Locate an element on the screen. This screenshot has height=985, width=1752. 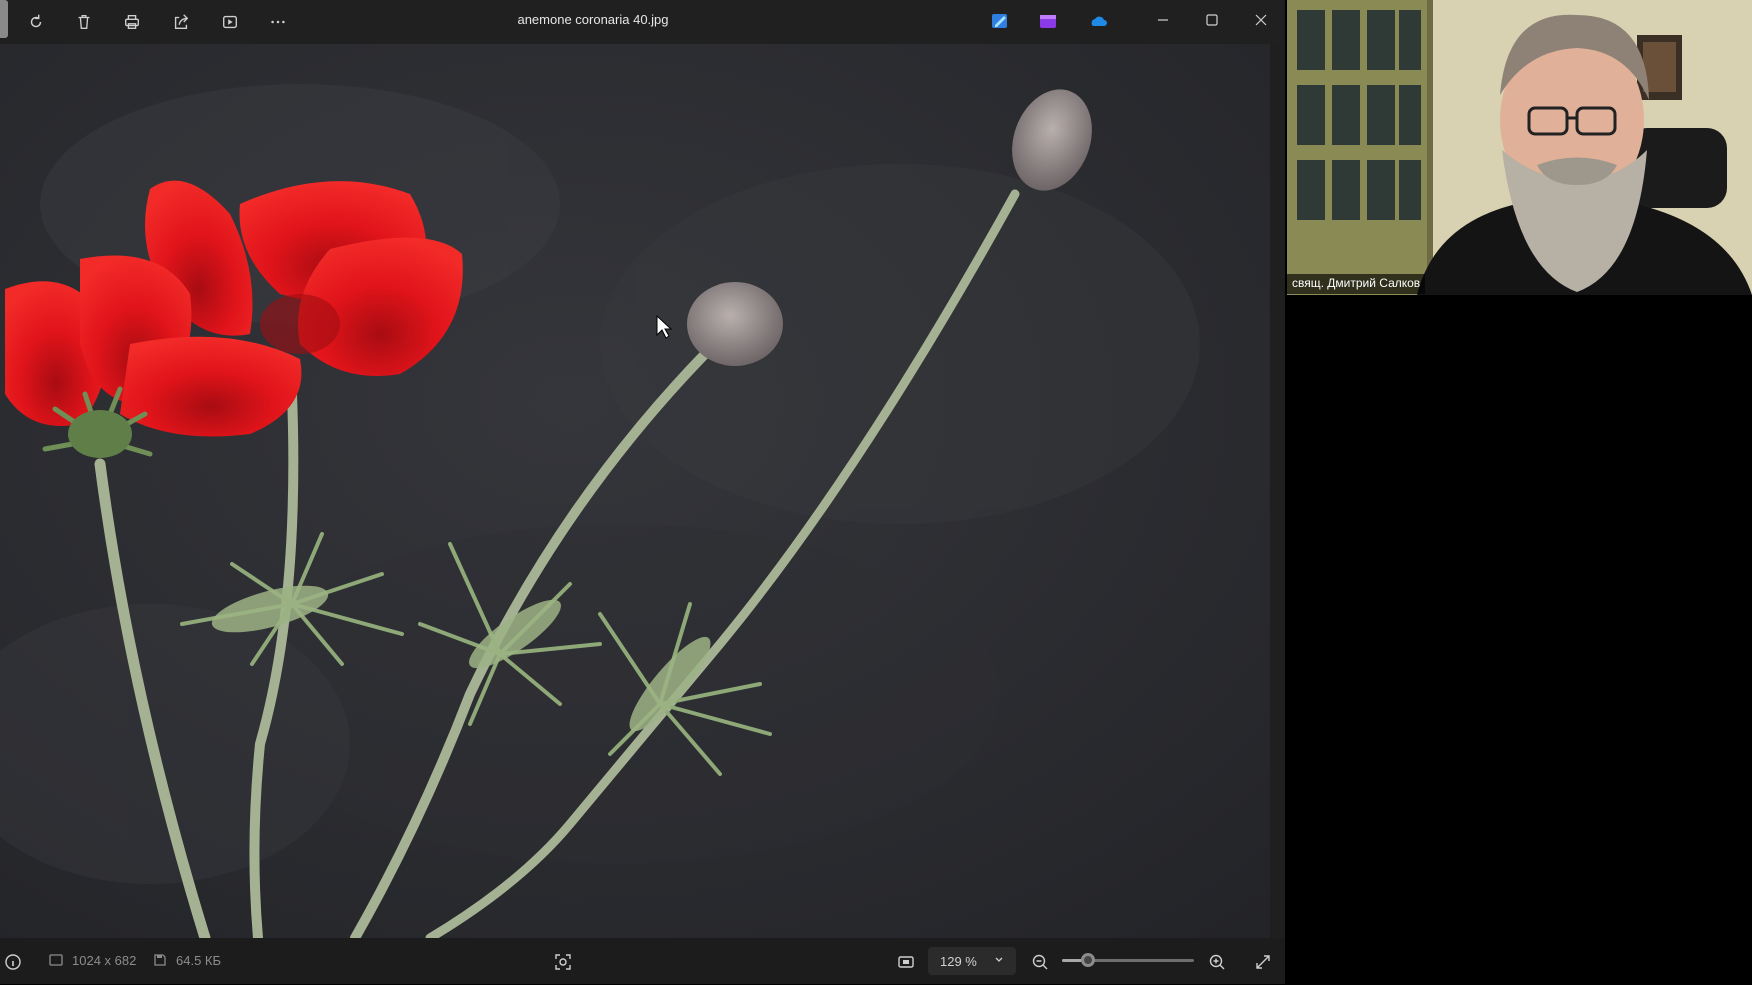
visual-search-button is located at coordinates (563, 962).